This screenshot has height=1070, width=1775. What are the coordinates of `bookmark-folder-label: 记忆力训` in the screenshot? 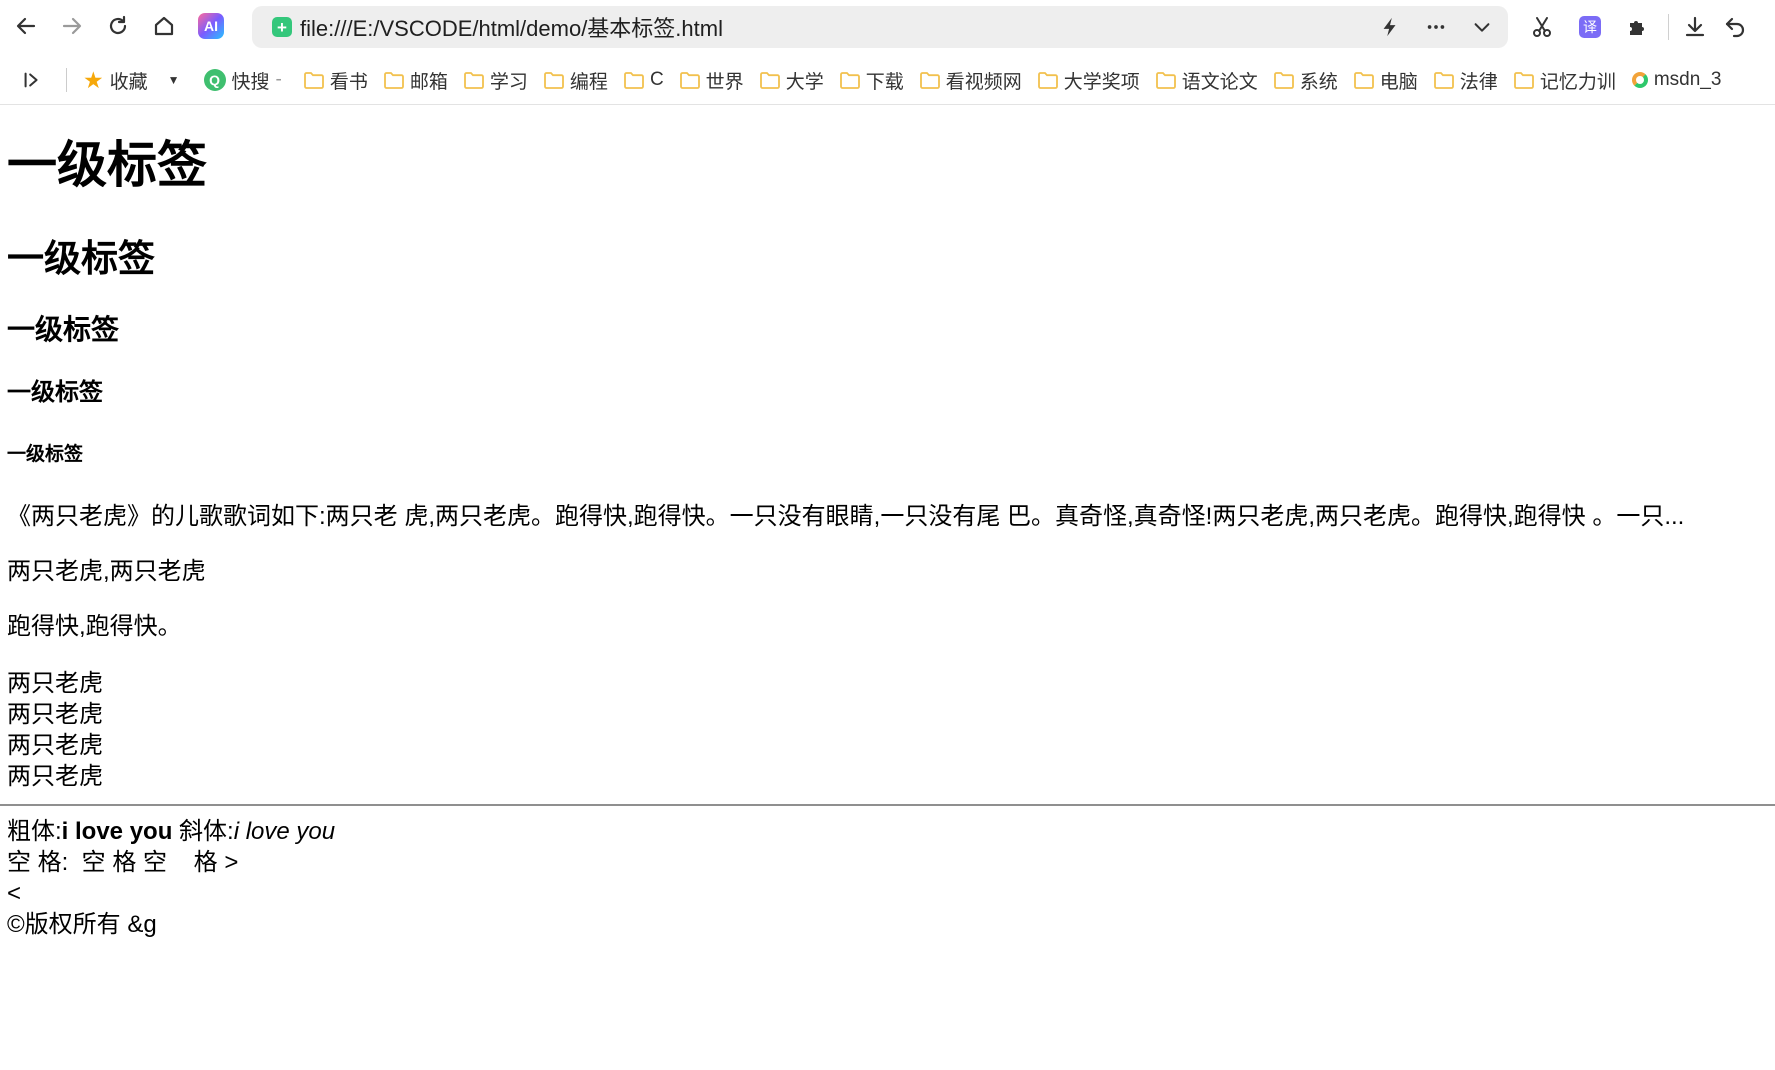 It's located at (1577, 82).